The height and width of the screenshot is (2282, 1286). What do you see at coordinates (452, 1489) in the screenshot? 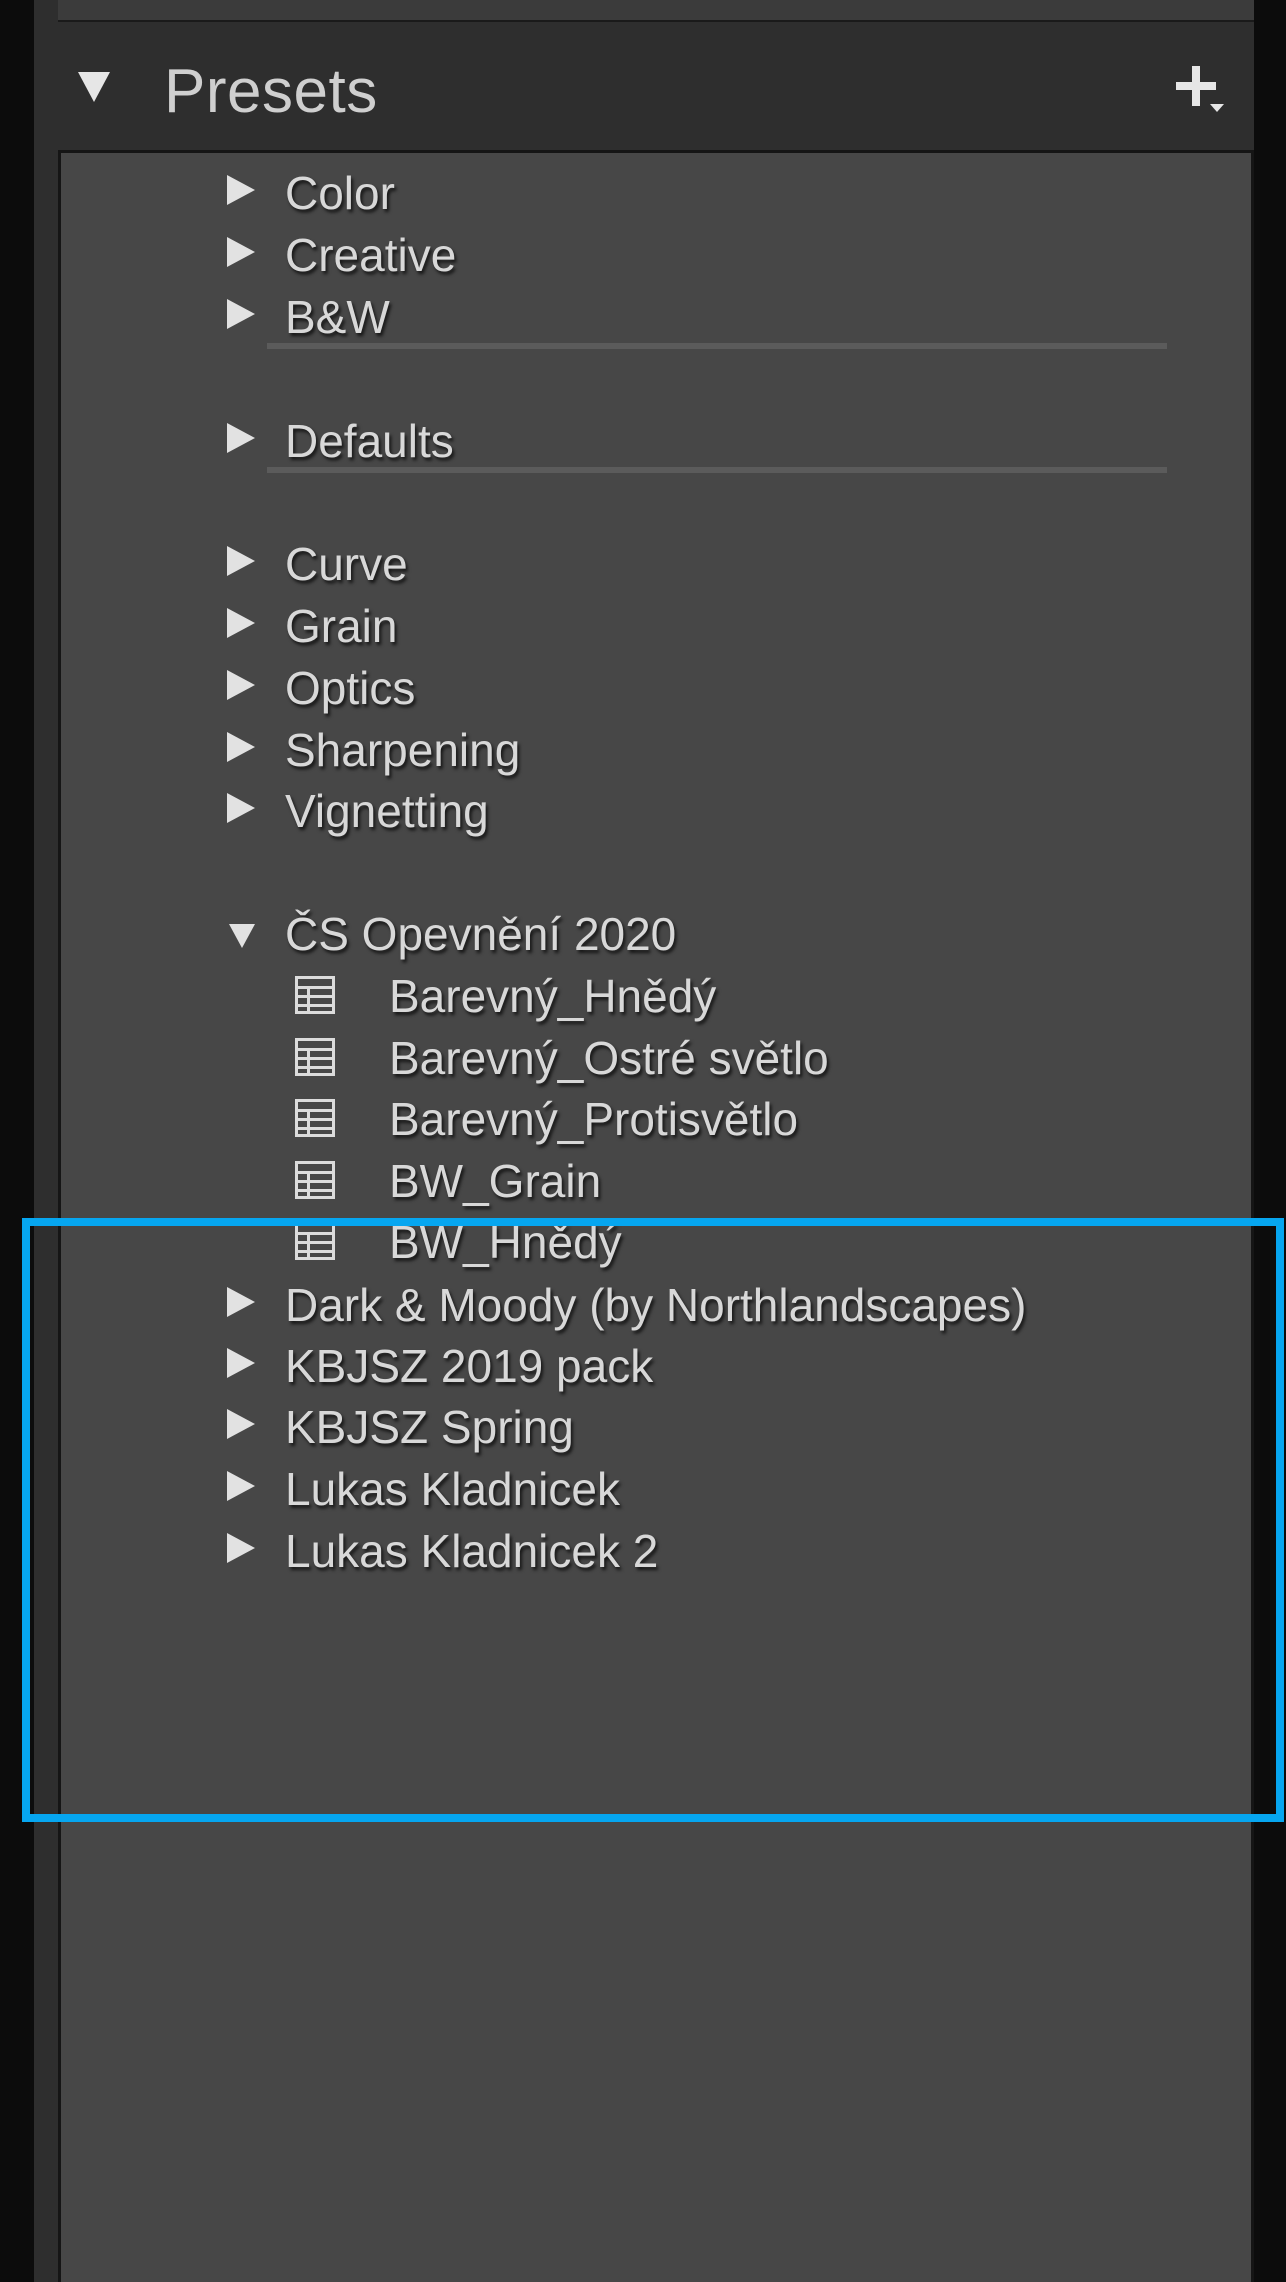
I see `preset-group-label: Lukas Kladnicek` at bounding box center [452, 1489].